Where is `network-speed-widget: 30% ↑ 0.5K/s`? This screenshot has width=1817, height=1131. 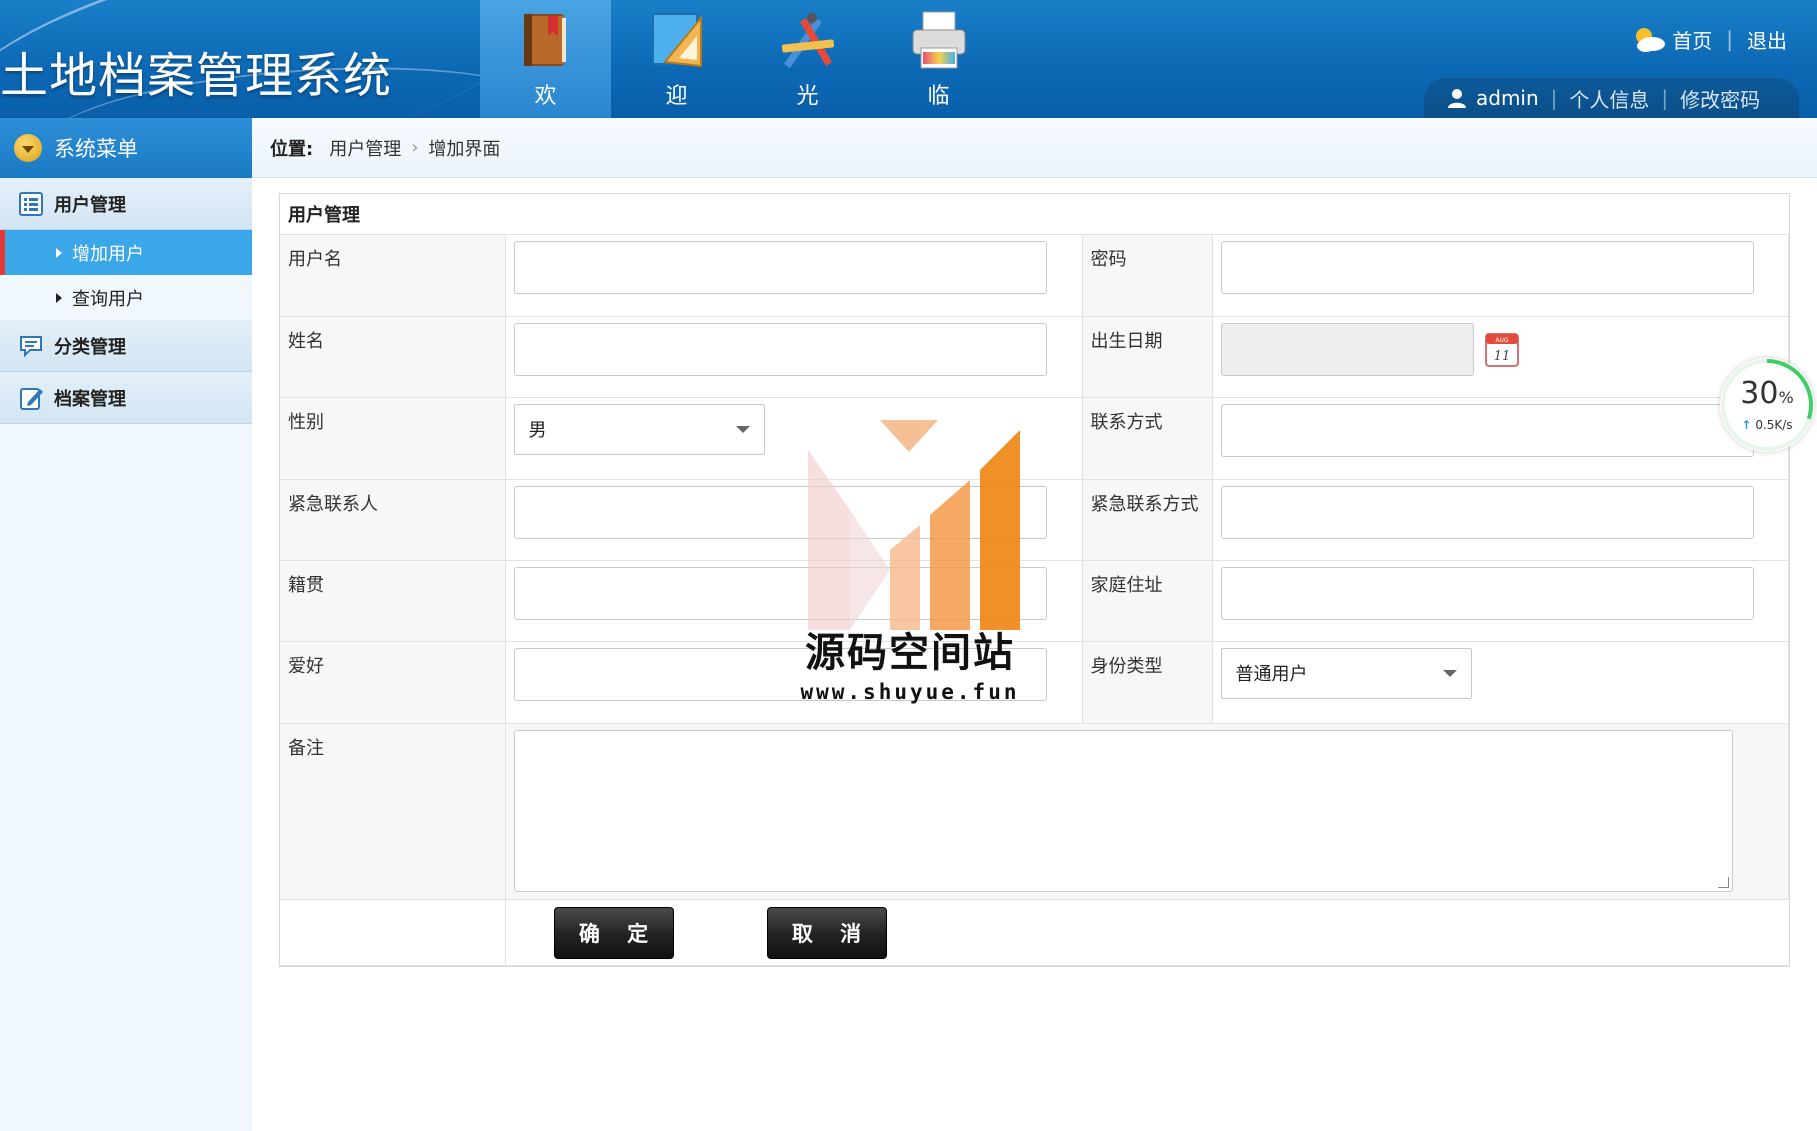 network-speed-widget: 30% ↑ 0.5K/s is located at coordinates (1767, 405).